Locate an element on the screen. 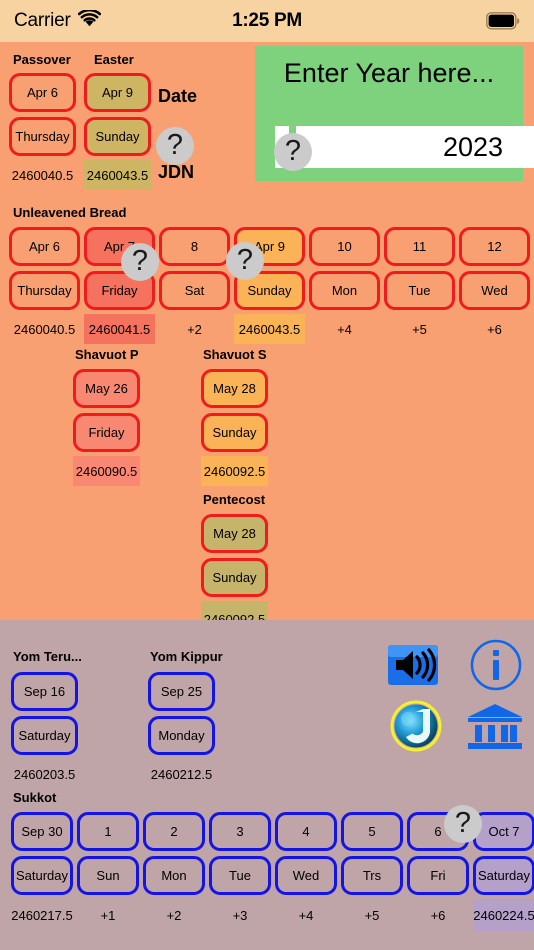 The image size is (534, 950). unleavened-bread-jdn: 2460041.5 is located at coordinates (119, 329).